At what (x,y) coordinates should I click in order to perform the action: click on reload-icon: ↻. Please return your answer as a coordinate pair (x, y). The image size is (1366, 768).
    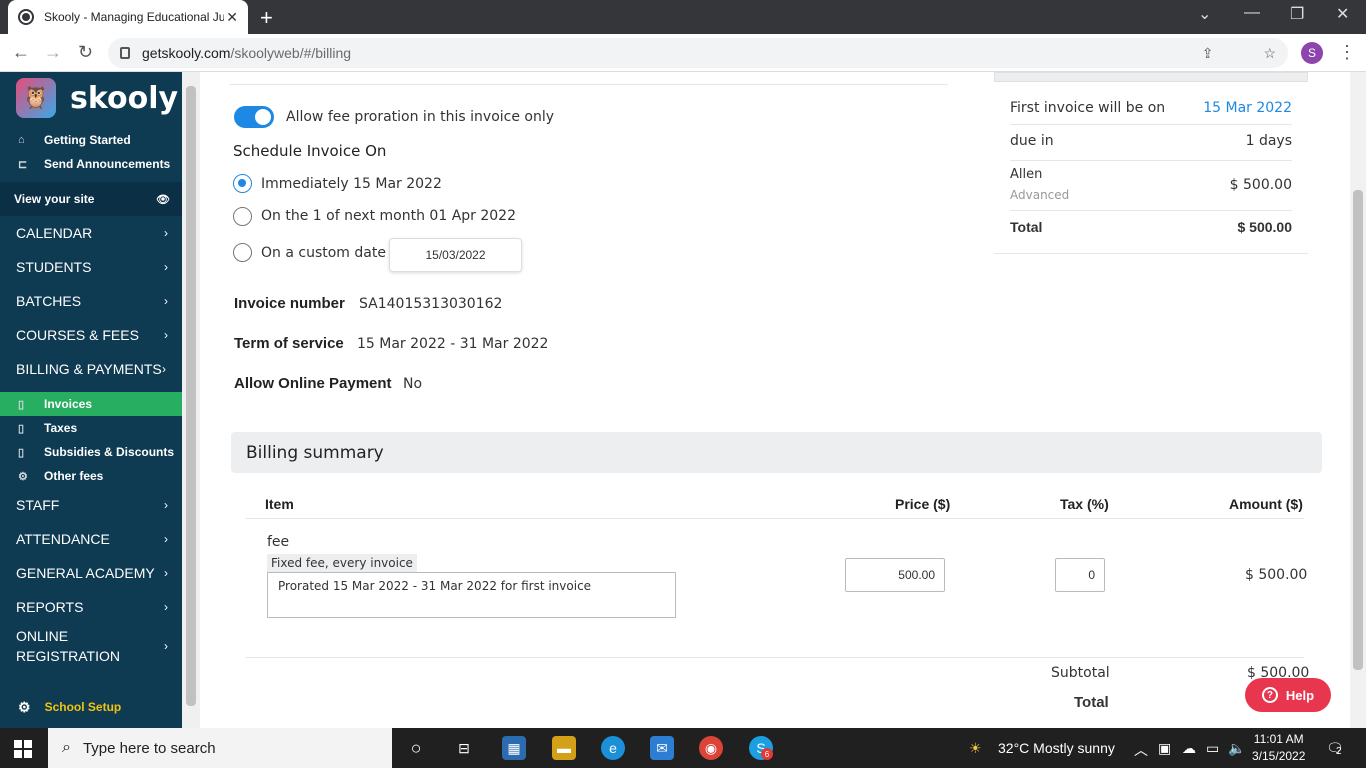
    Looking at the image, I should click on (85, 52).